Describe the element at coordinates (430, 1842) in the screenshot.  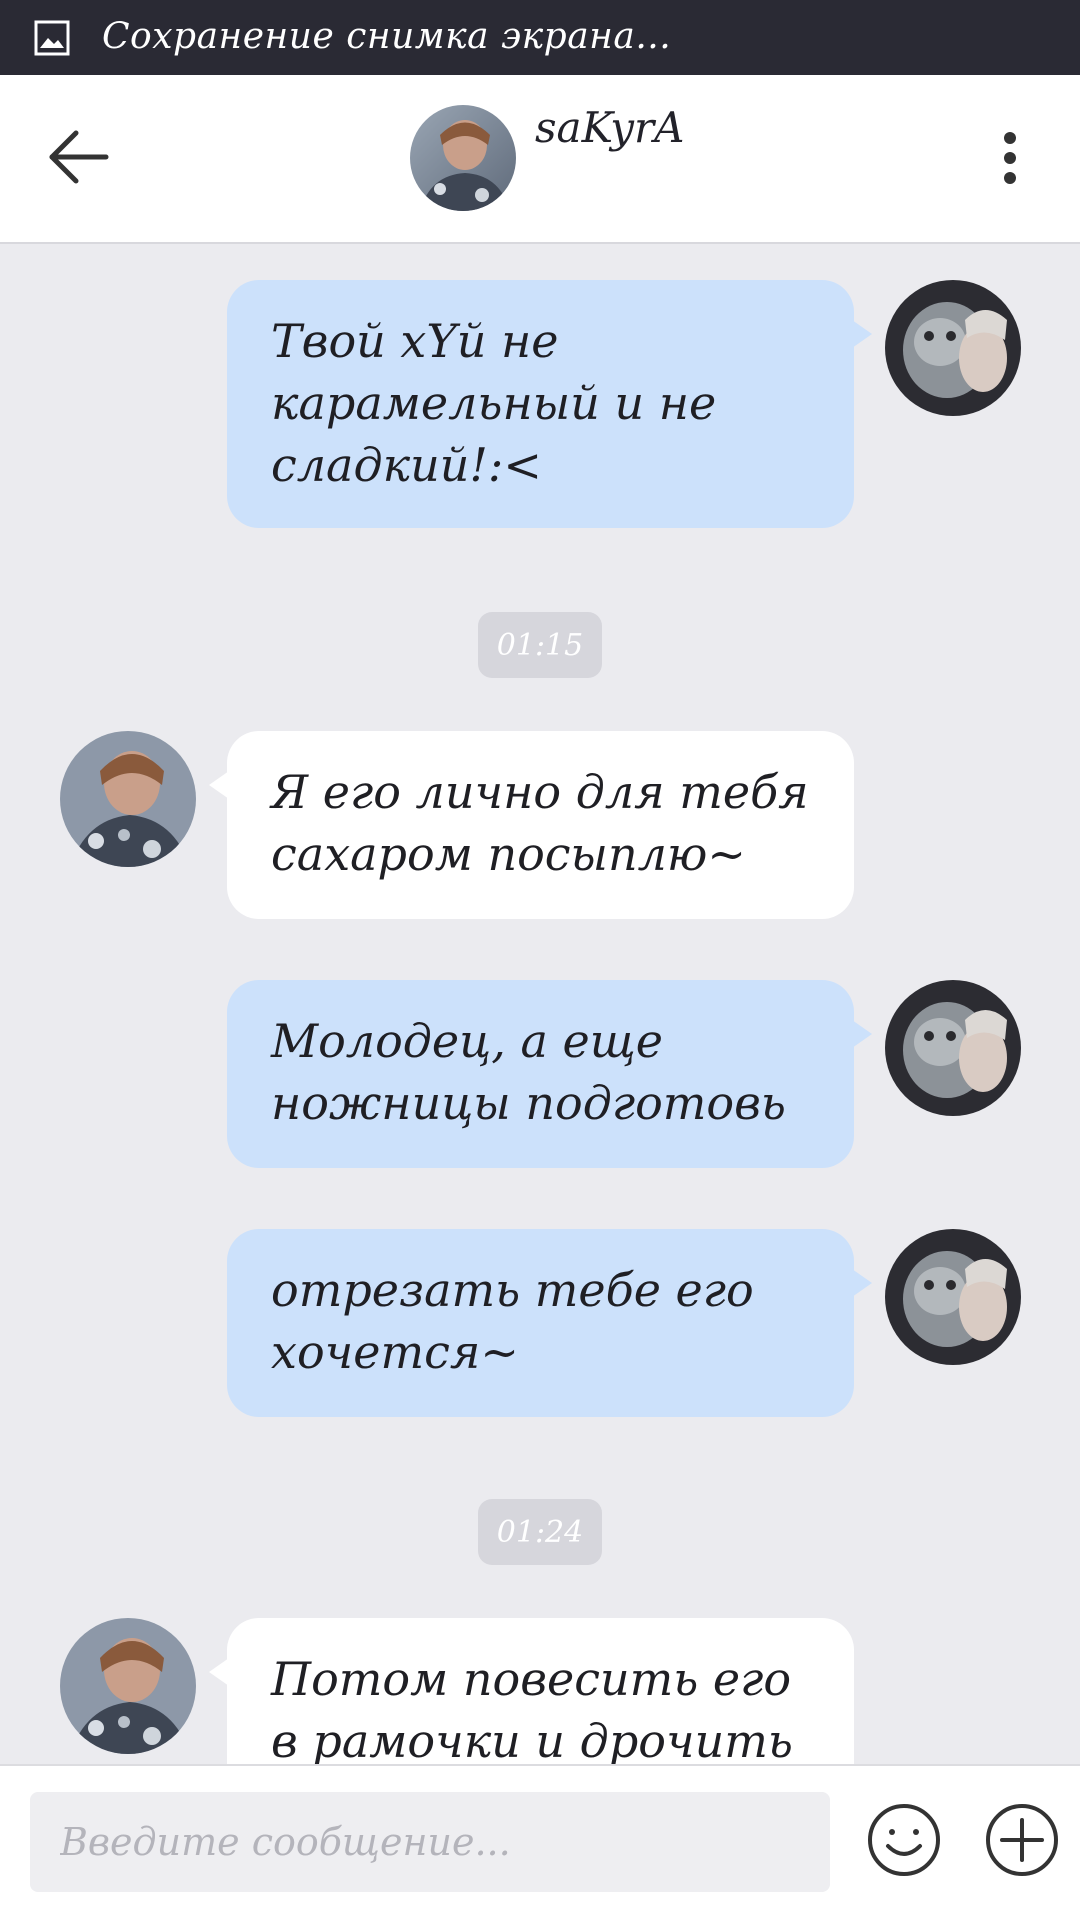
I see `message-input` at that location.